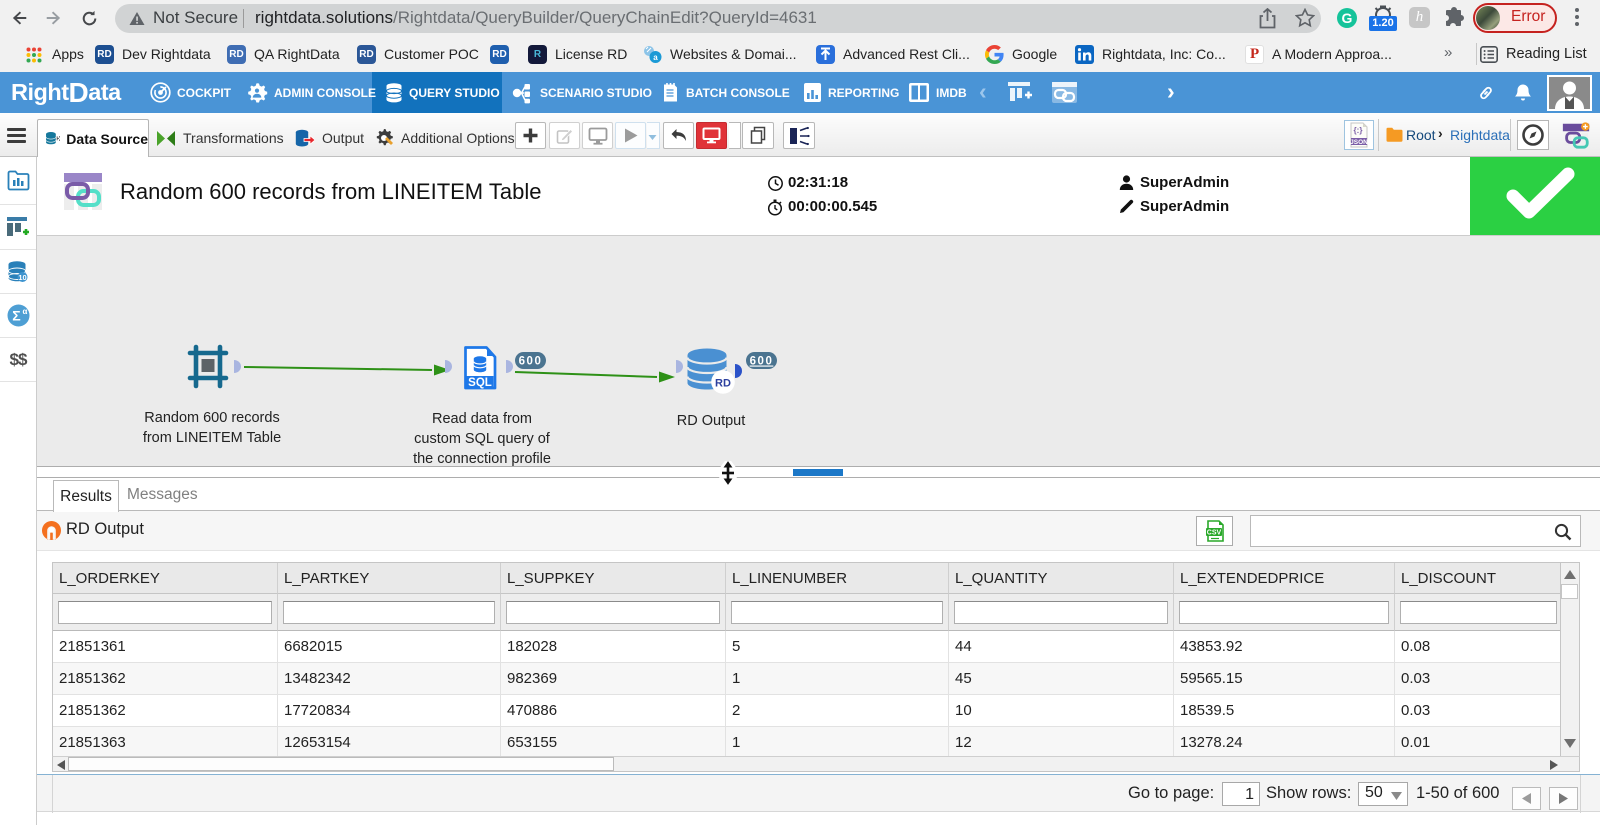 This screenshot has width=1600, height=825. What do you see at coordinates (16, 316) in the screenshot?
I see `svg-text: Σ` at bounding box center [16, 316].